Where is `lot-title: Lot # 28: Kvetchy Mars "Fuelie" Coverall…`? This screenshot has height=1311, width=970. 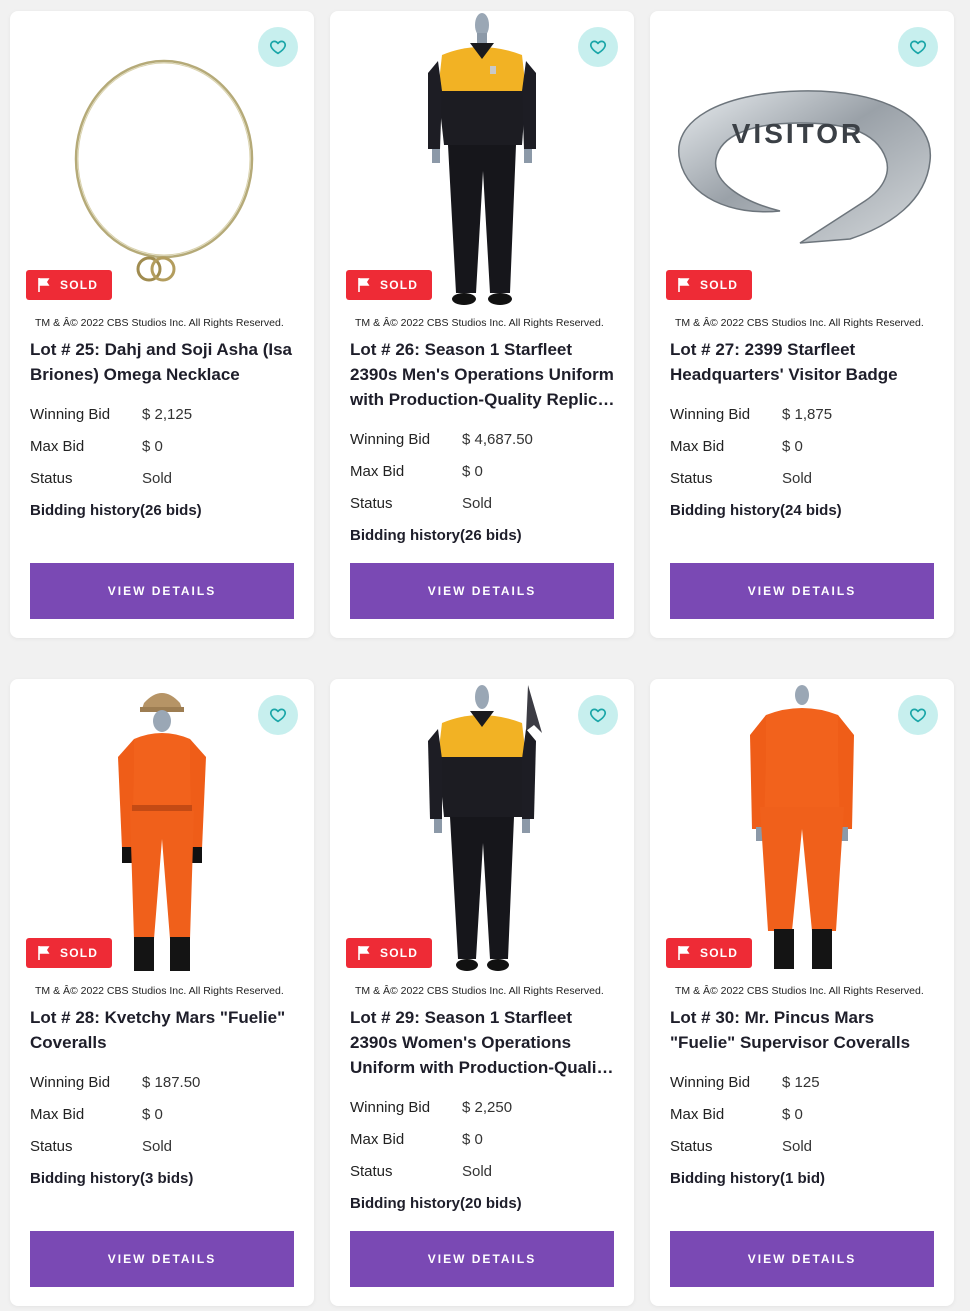 lot-title: Lot # 28: Kvetchy Mars "Fuelie" Coverall… is located at coordinates (164, 1030).